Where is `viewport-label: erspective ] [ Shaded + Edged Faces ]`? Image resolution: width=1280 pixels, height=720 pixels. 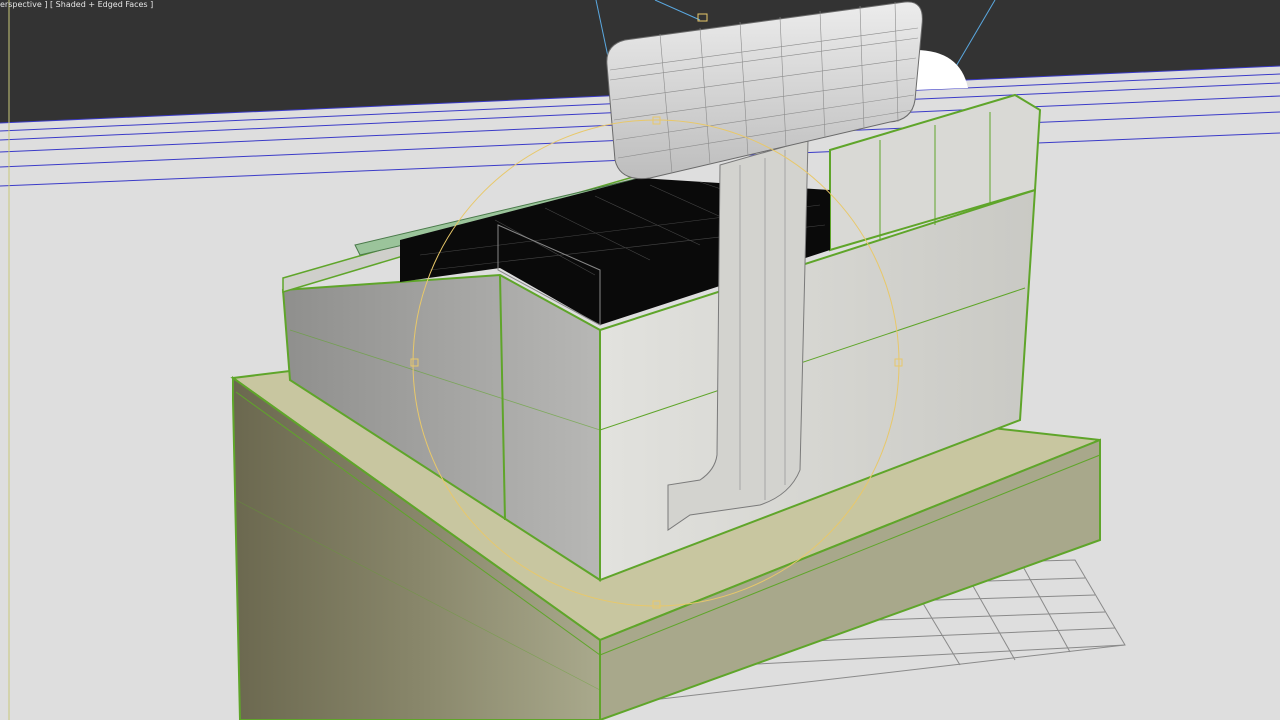 viewport-label: erspective ] [ Shaded + Edged Faces ] is located at coordinates (76, 4).